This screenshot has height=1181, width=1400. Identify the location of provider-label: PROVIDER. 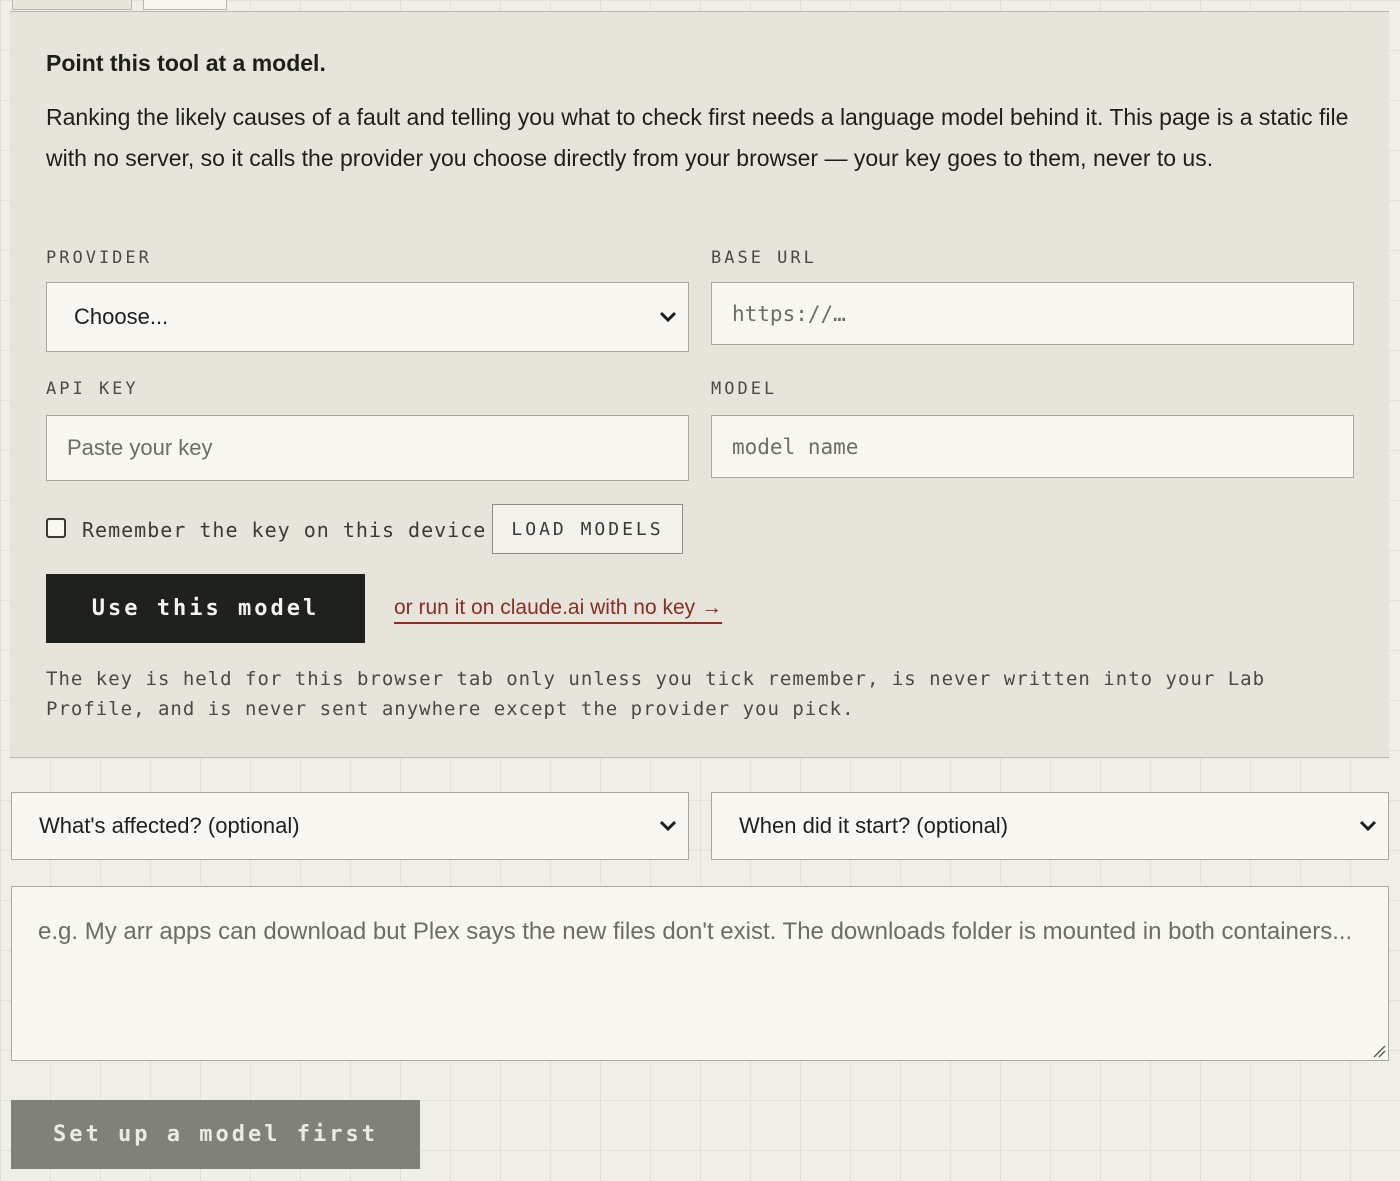
(99, 258).